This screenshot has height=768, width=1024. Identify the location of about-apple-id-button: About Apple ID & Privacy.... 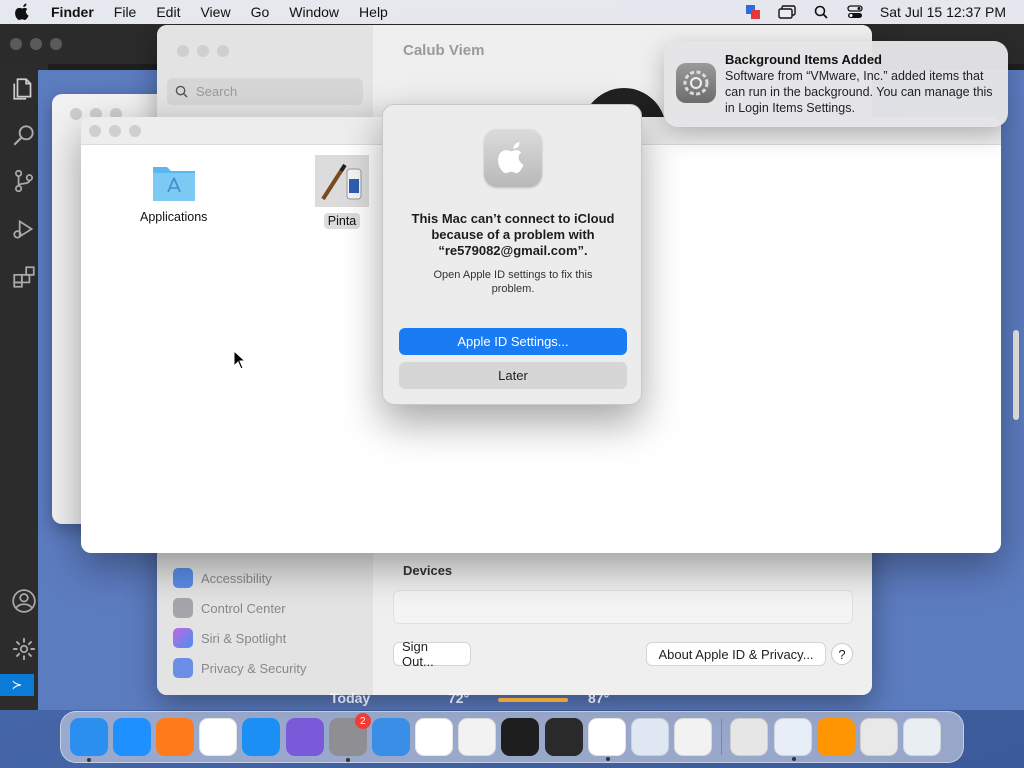
(736, 654).